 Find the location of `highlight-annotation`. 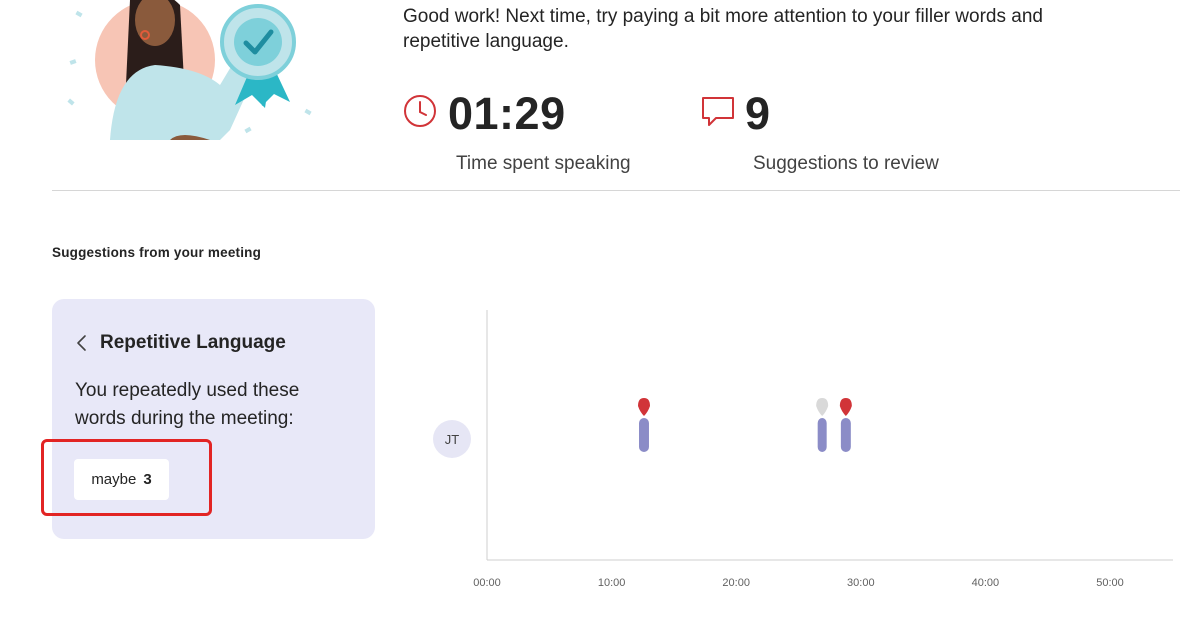

highlight-annotation is located at coordinates (126, 477).